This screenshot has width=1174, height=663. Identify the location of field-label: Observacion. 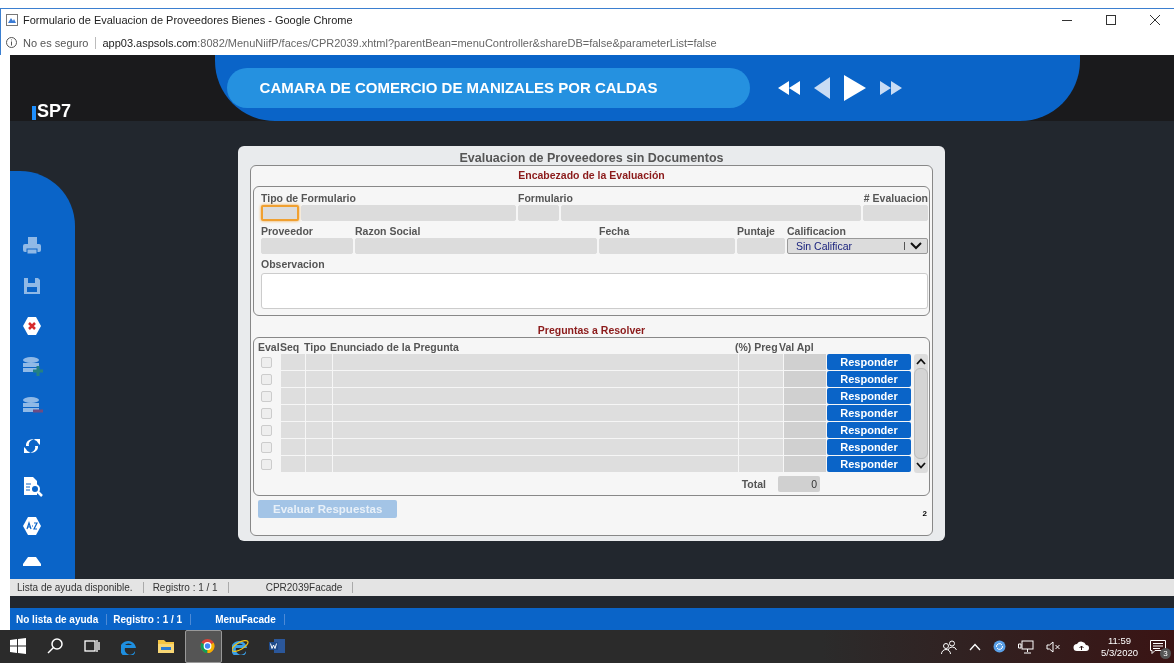
(293, 263).